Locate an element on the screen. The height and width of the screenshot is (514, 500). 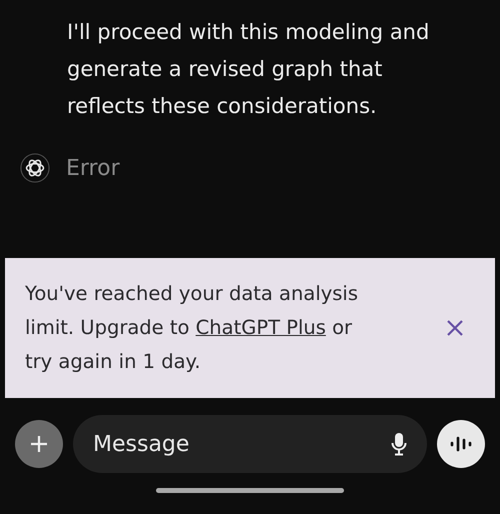
limit-message: You've reached your data analysis limit. Upgrade to ChatGPT Plus or try again in 1 day. is located at coordinates (192, 328).